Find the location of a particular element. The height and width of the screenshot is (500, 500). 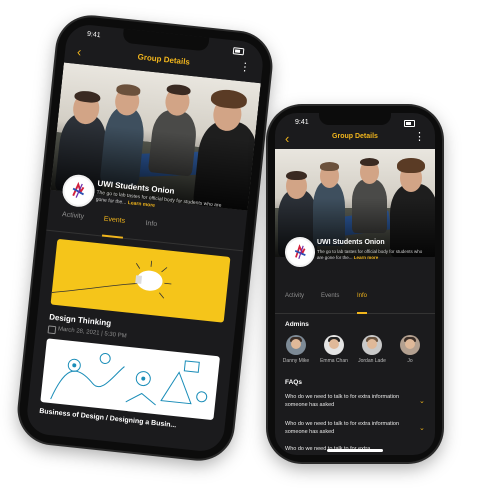

admin-avatar-item: Jo is located at coordinates (410, 349).